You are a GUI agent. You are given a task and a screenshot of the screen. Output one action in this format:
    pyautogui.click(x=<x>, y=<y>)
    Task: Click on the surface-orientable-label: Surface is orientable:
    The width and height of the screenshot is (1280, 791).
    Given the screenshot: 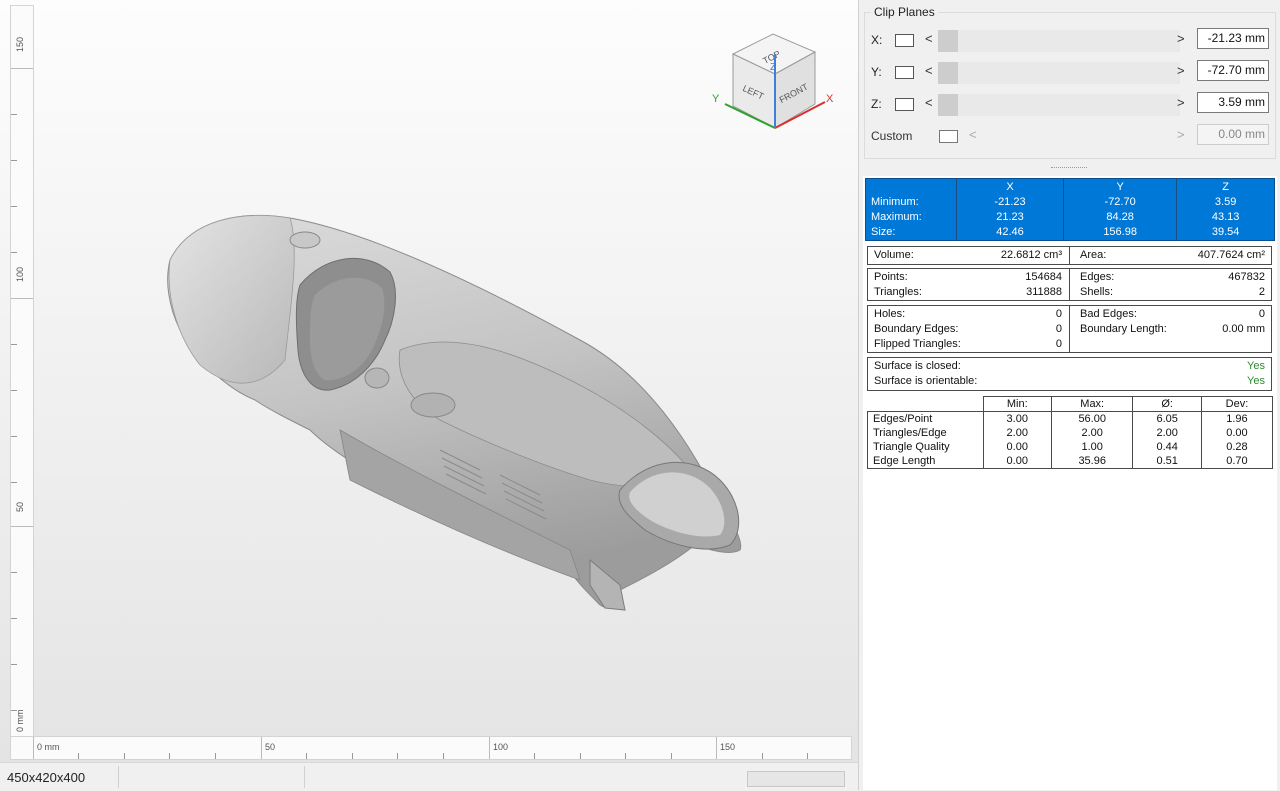 What is the action you would take?
    pyautogui.click(x=926, y=381)
    